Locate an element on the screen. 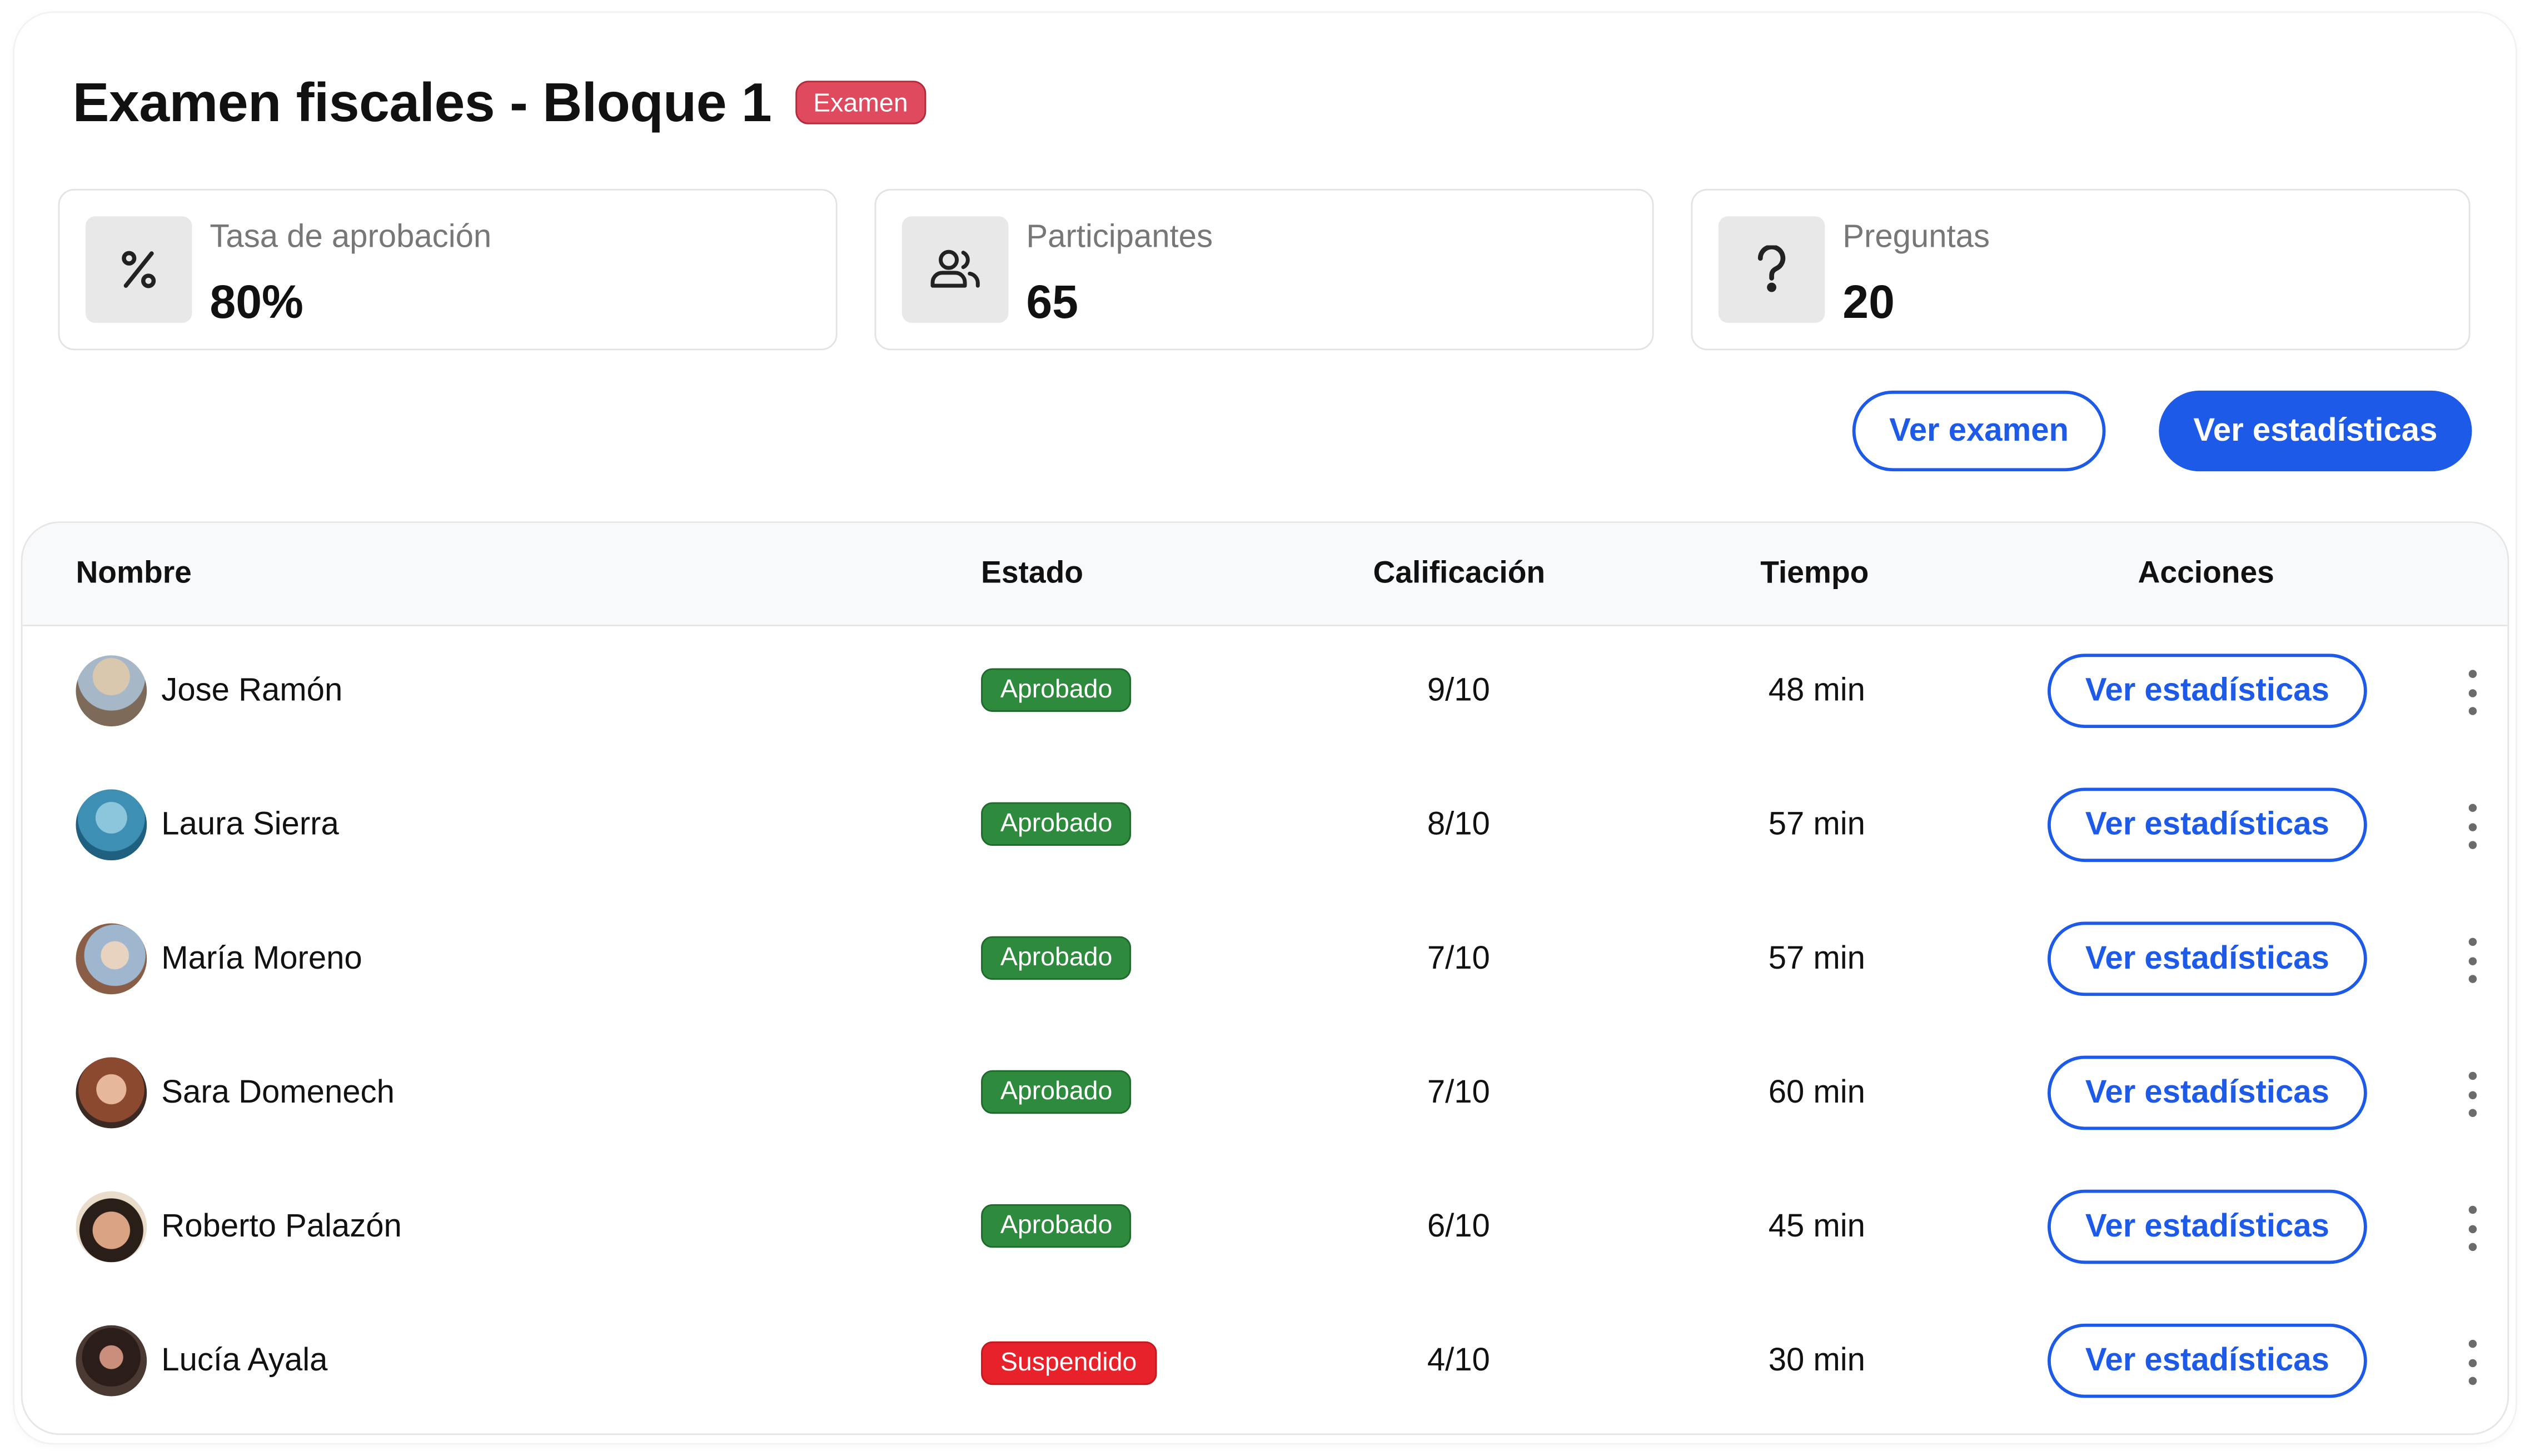 The image size is (2530, 1456). stat-value: 80% is located at coordinates (256, 303).